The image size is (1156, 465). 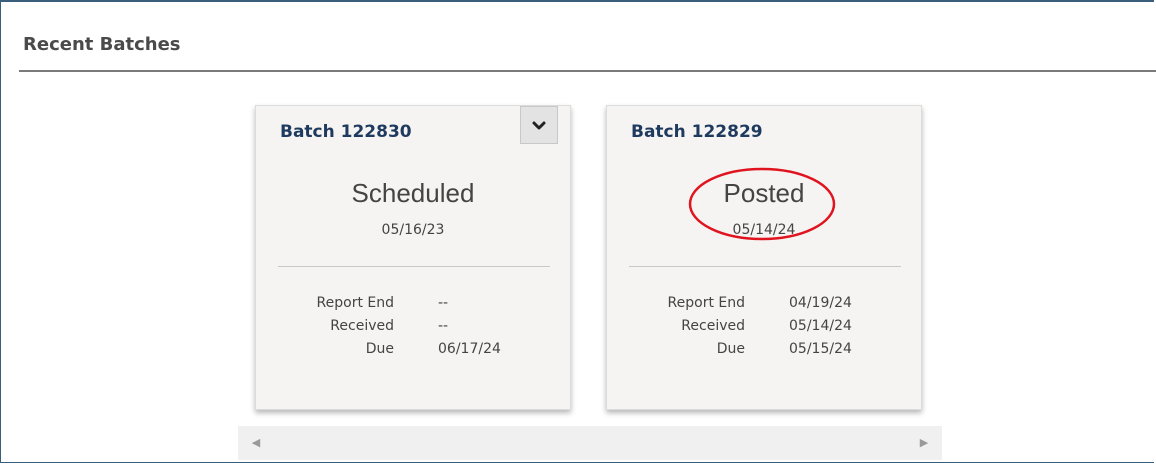 What do you see at coordinates (469, 349) in the screenshot?
I see `detail-value: 06/17/24` at bounding box center [469, 349].